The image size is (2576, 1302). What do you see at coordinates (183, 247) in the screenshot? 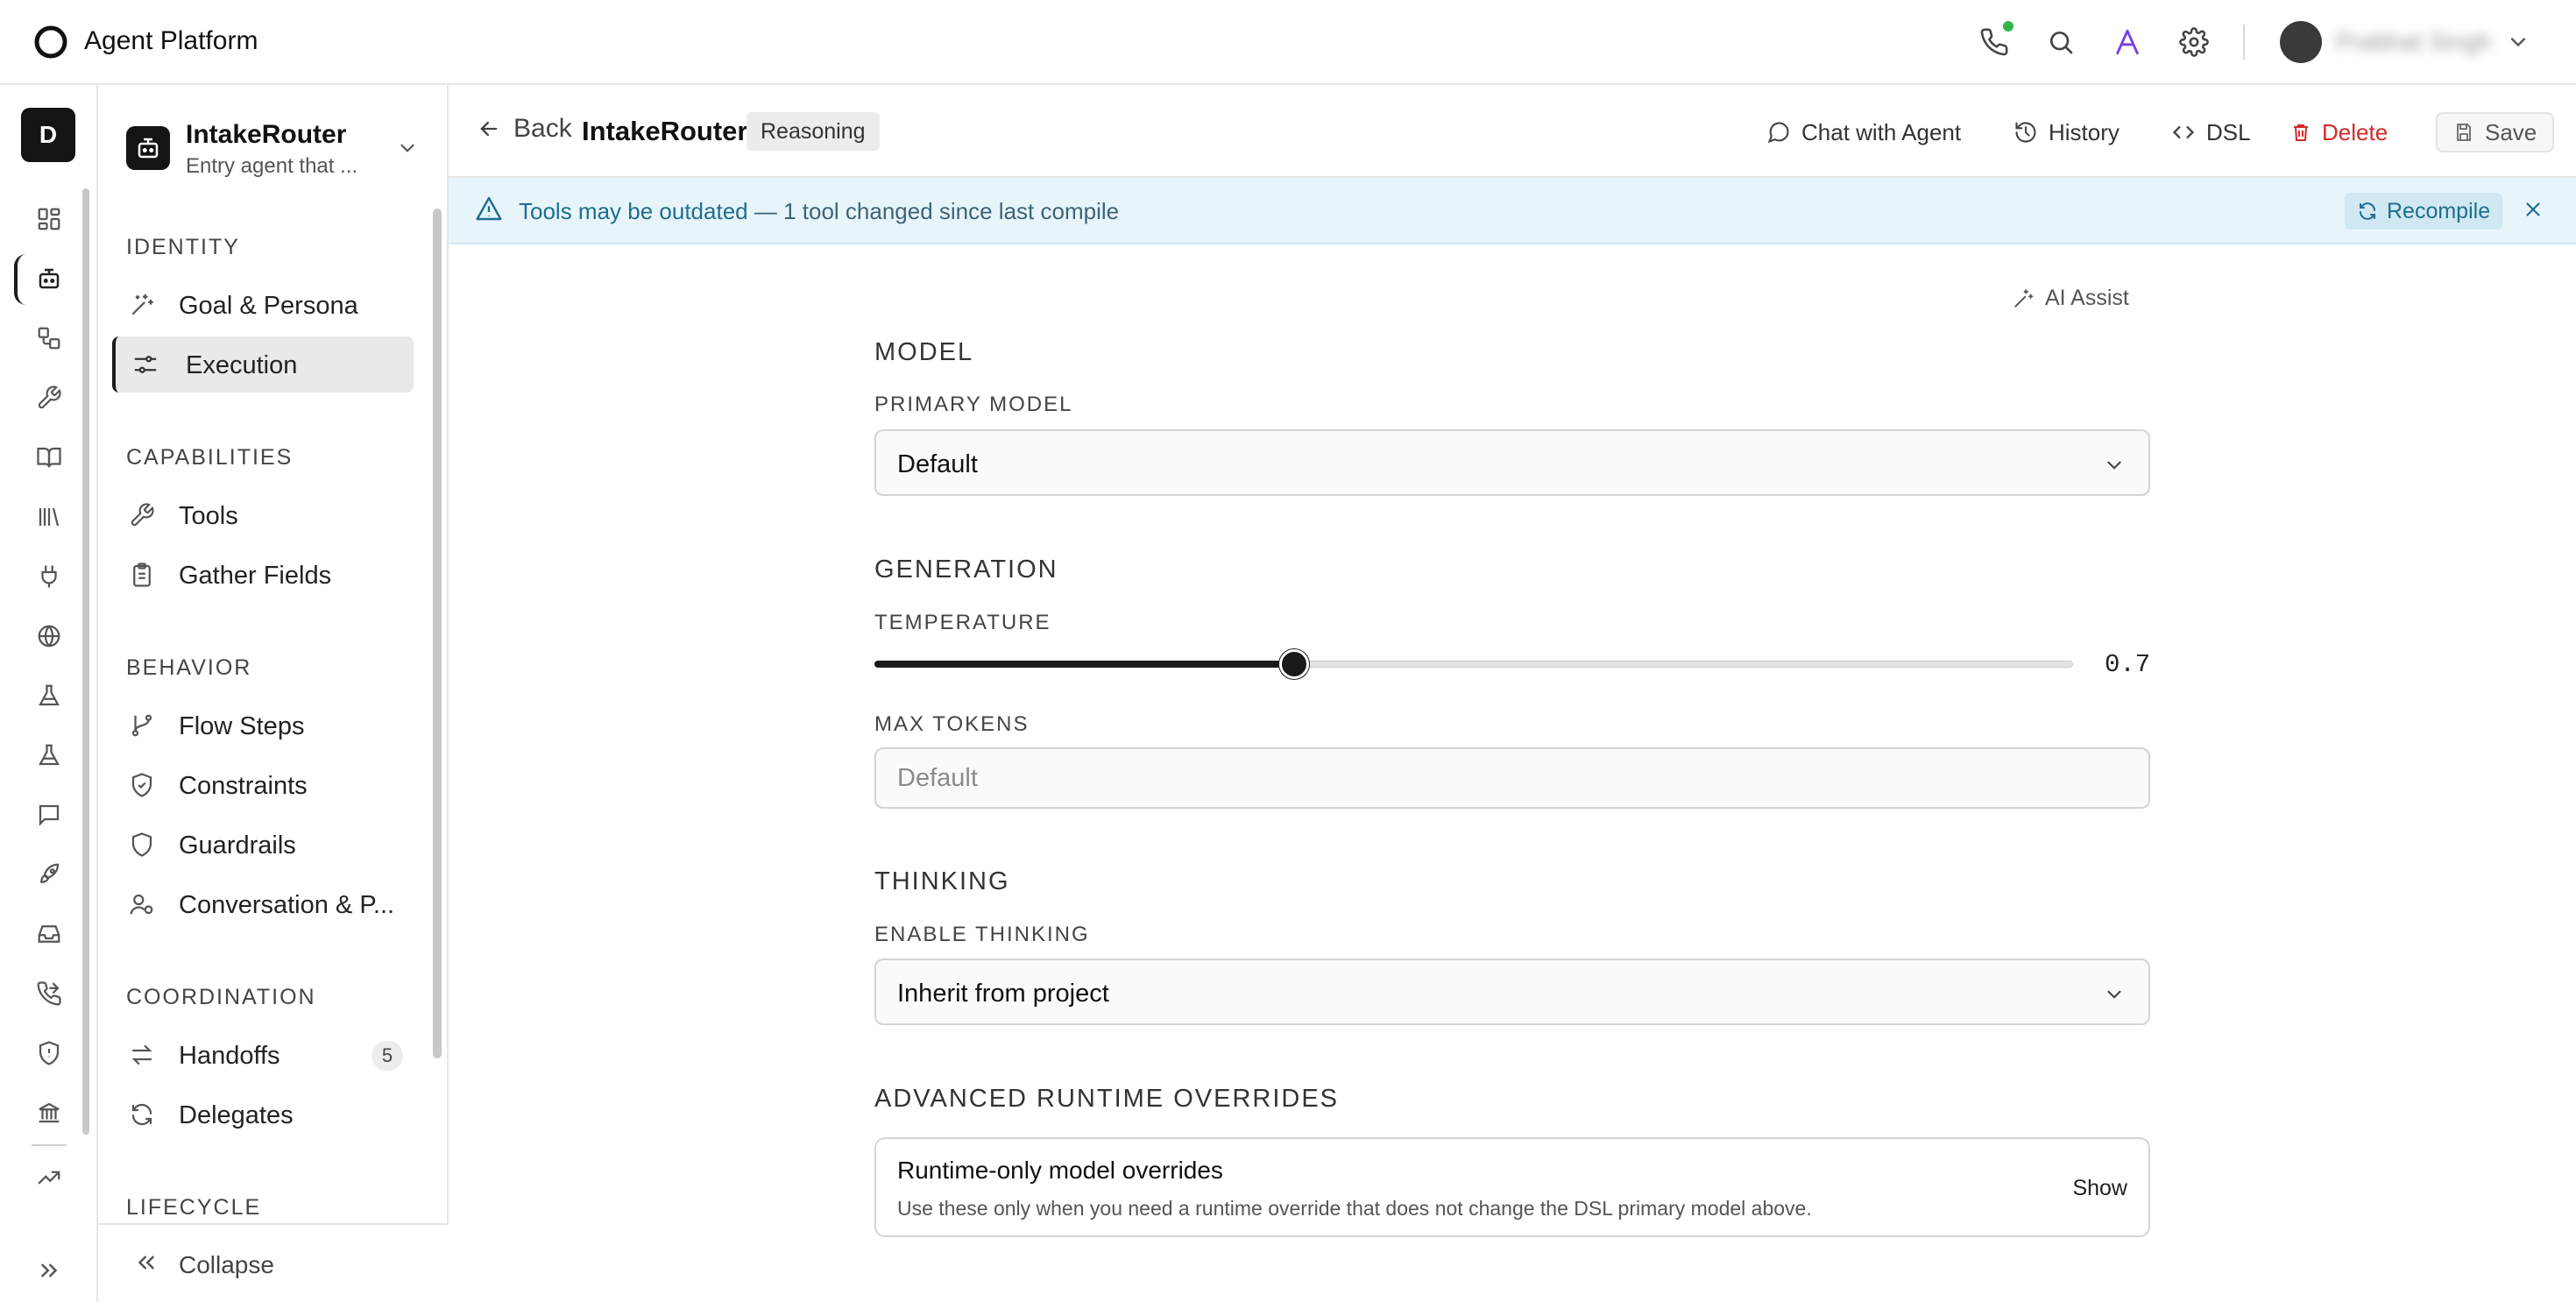
I see `nav-group-identity: IDENTITY` at bounding box center [183, 247].